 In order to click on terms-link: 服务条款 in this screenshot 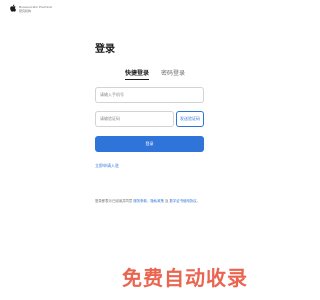, I will do `click(140, 201)`.